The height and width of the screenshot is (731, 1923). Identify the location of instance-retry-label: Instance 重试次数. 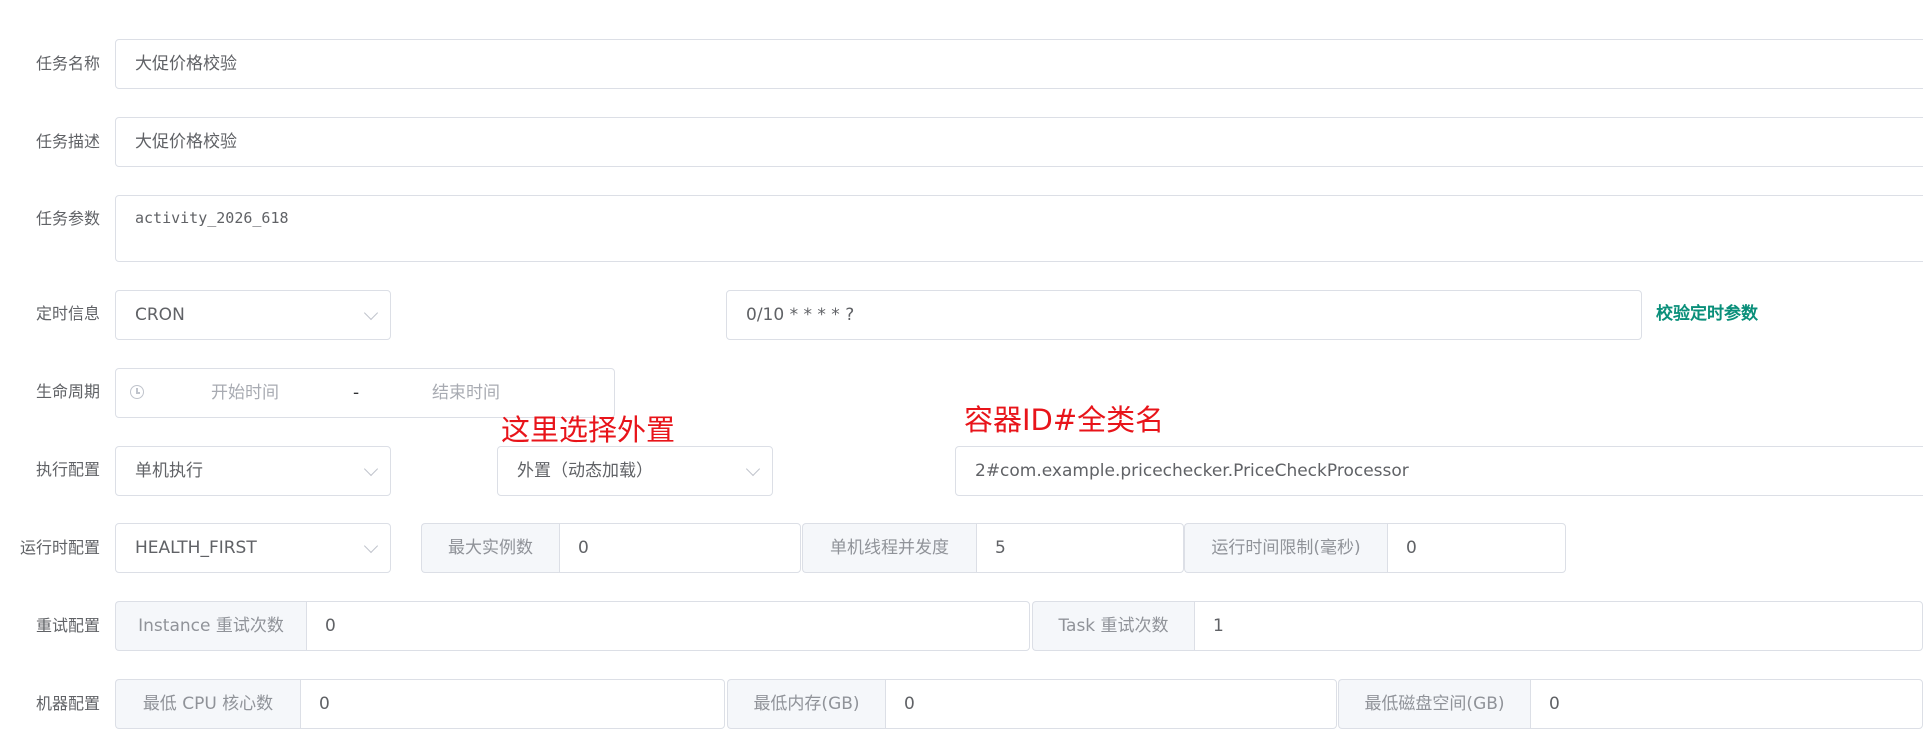
(210, 626).